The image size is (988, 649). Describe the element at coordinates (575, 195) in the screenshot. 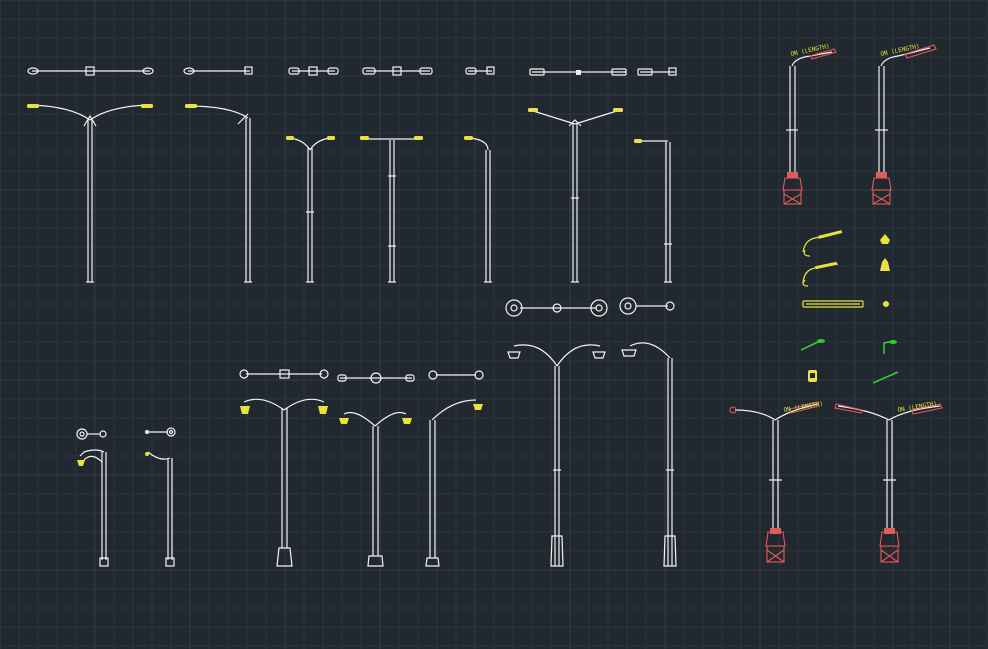

I see `elevation-y-arm-pole` at that location.